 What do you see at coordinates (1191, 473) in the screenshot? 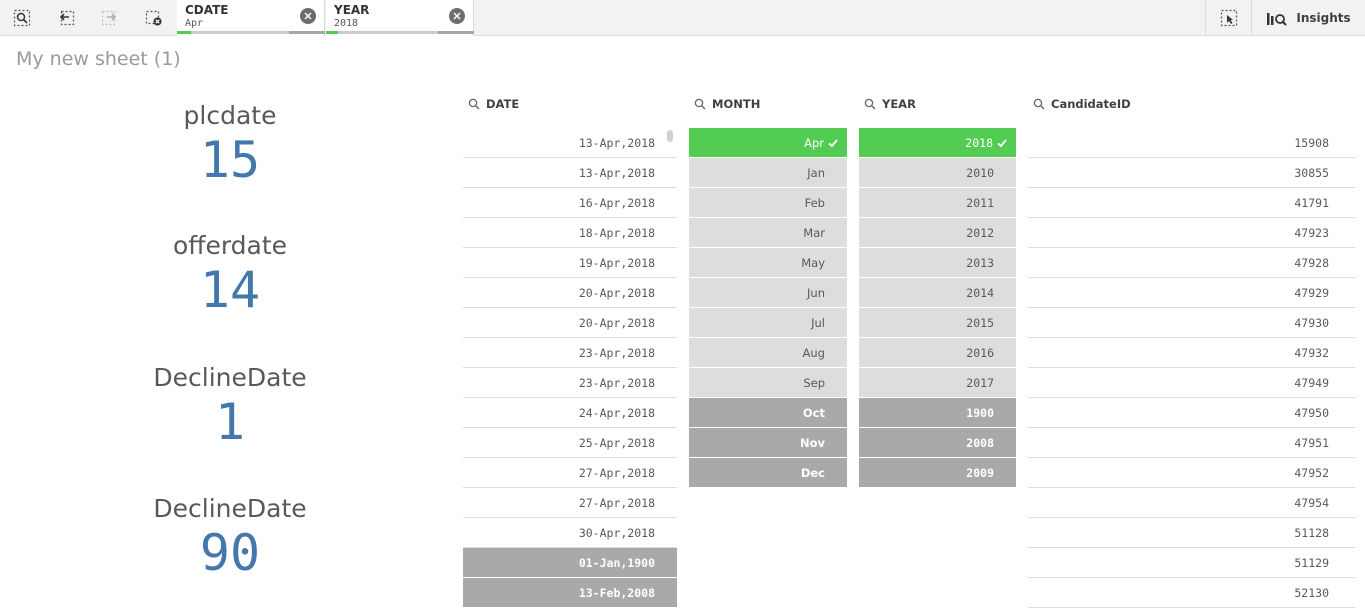
I see `list-item: 47952` at bounding box center [1191, 473].